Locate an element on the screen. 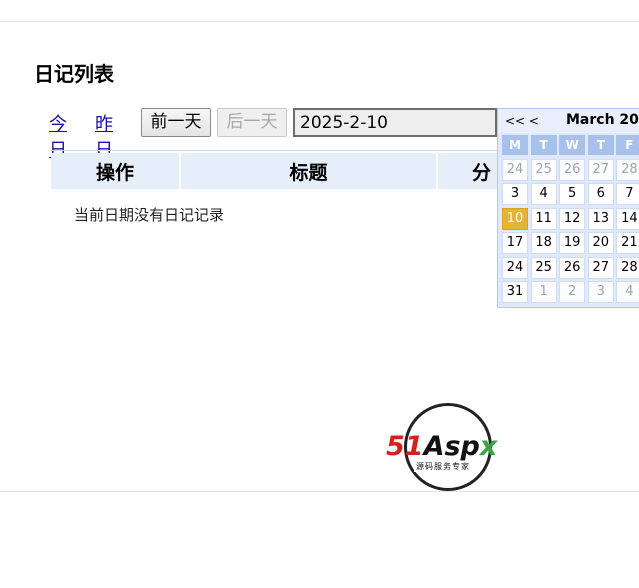  bottom-divider is located at coordinates (319, 491).